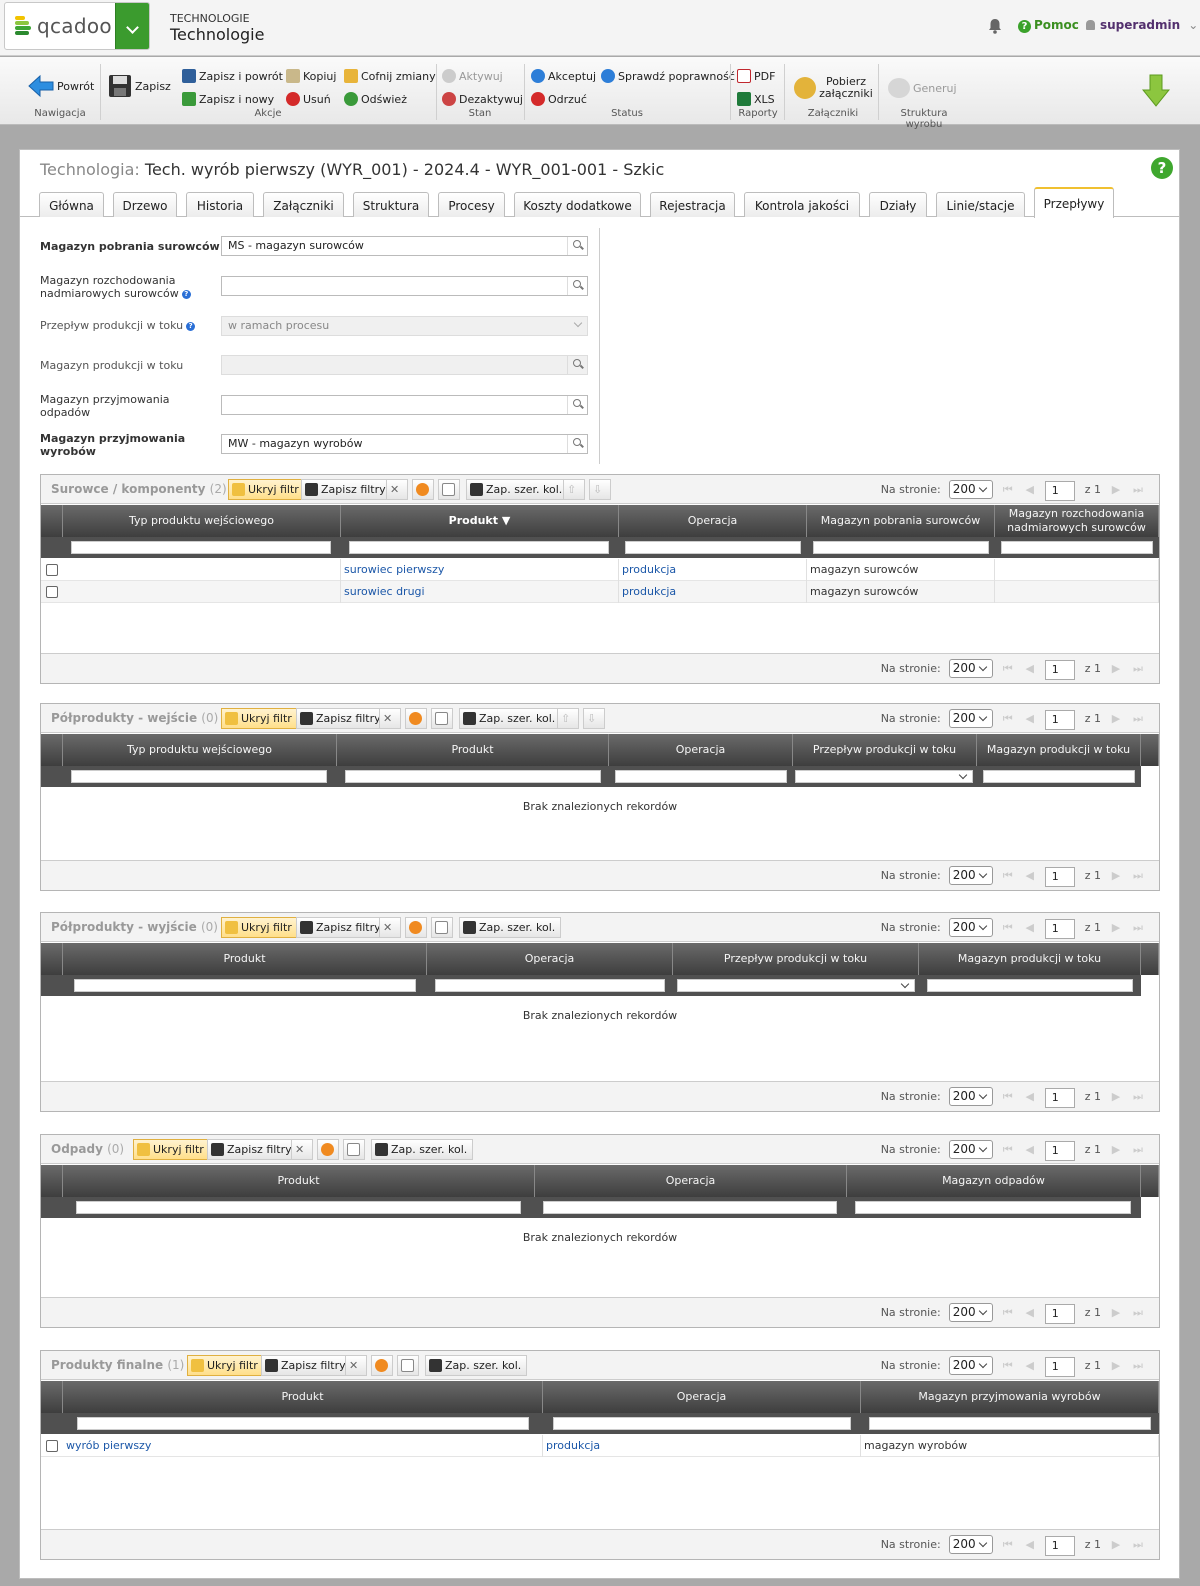  Describe the element at coordinates (756, 99) in the screenshot. I see `xls-button: XLS` at that location.